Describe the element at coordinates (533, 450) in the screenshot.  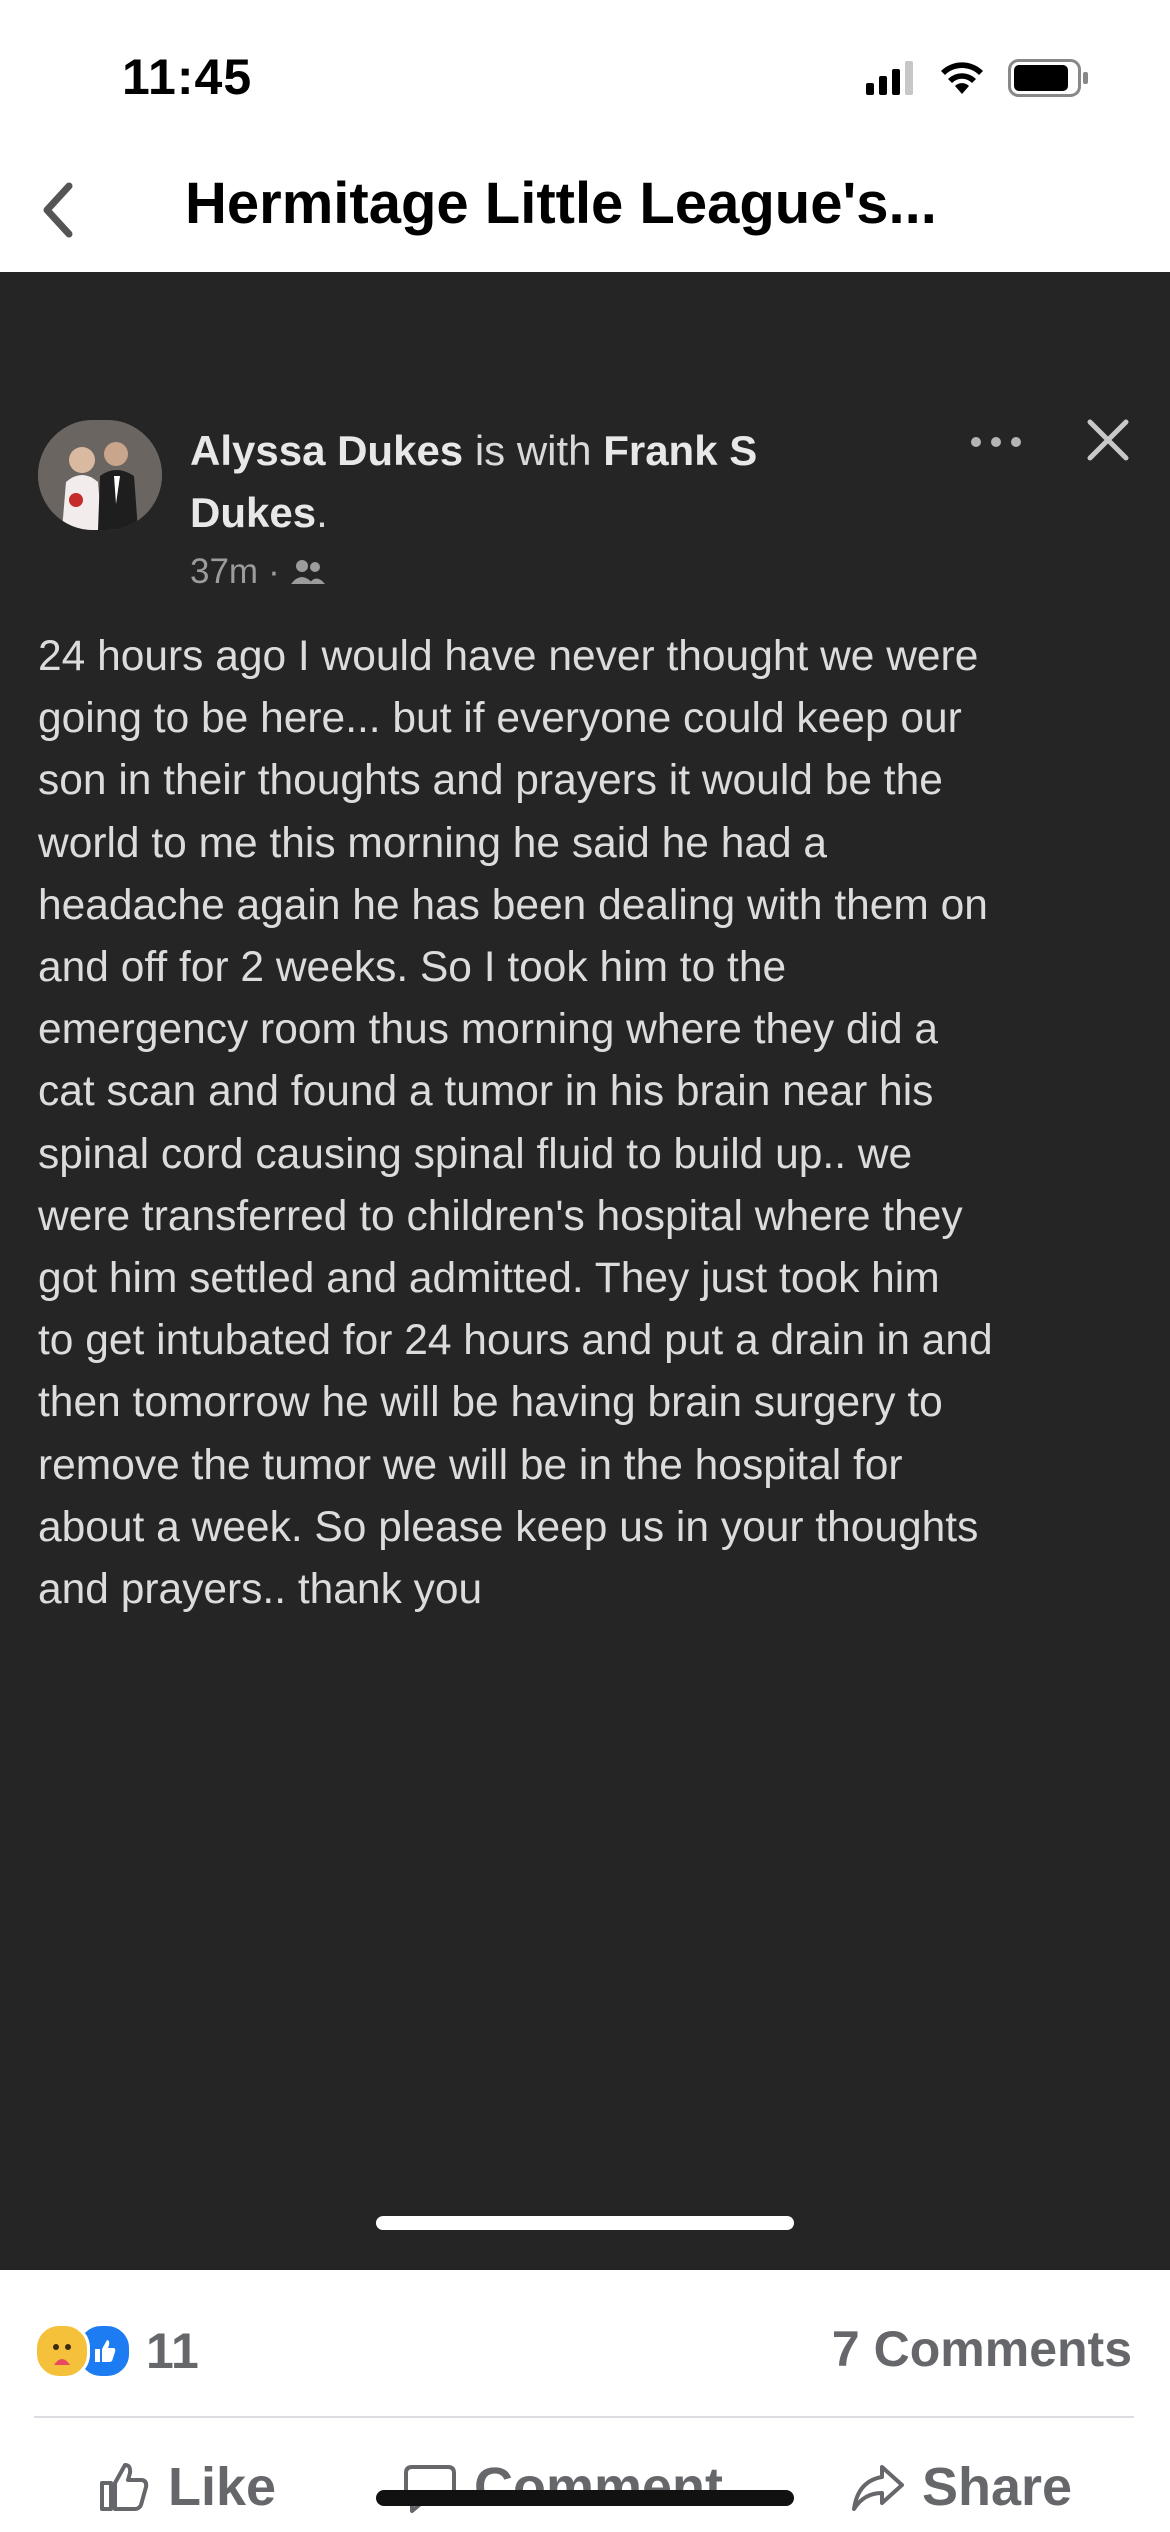
I see `with-text: is with` at that location.